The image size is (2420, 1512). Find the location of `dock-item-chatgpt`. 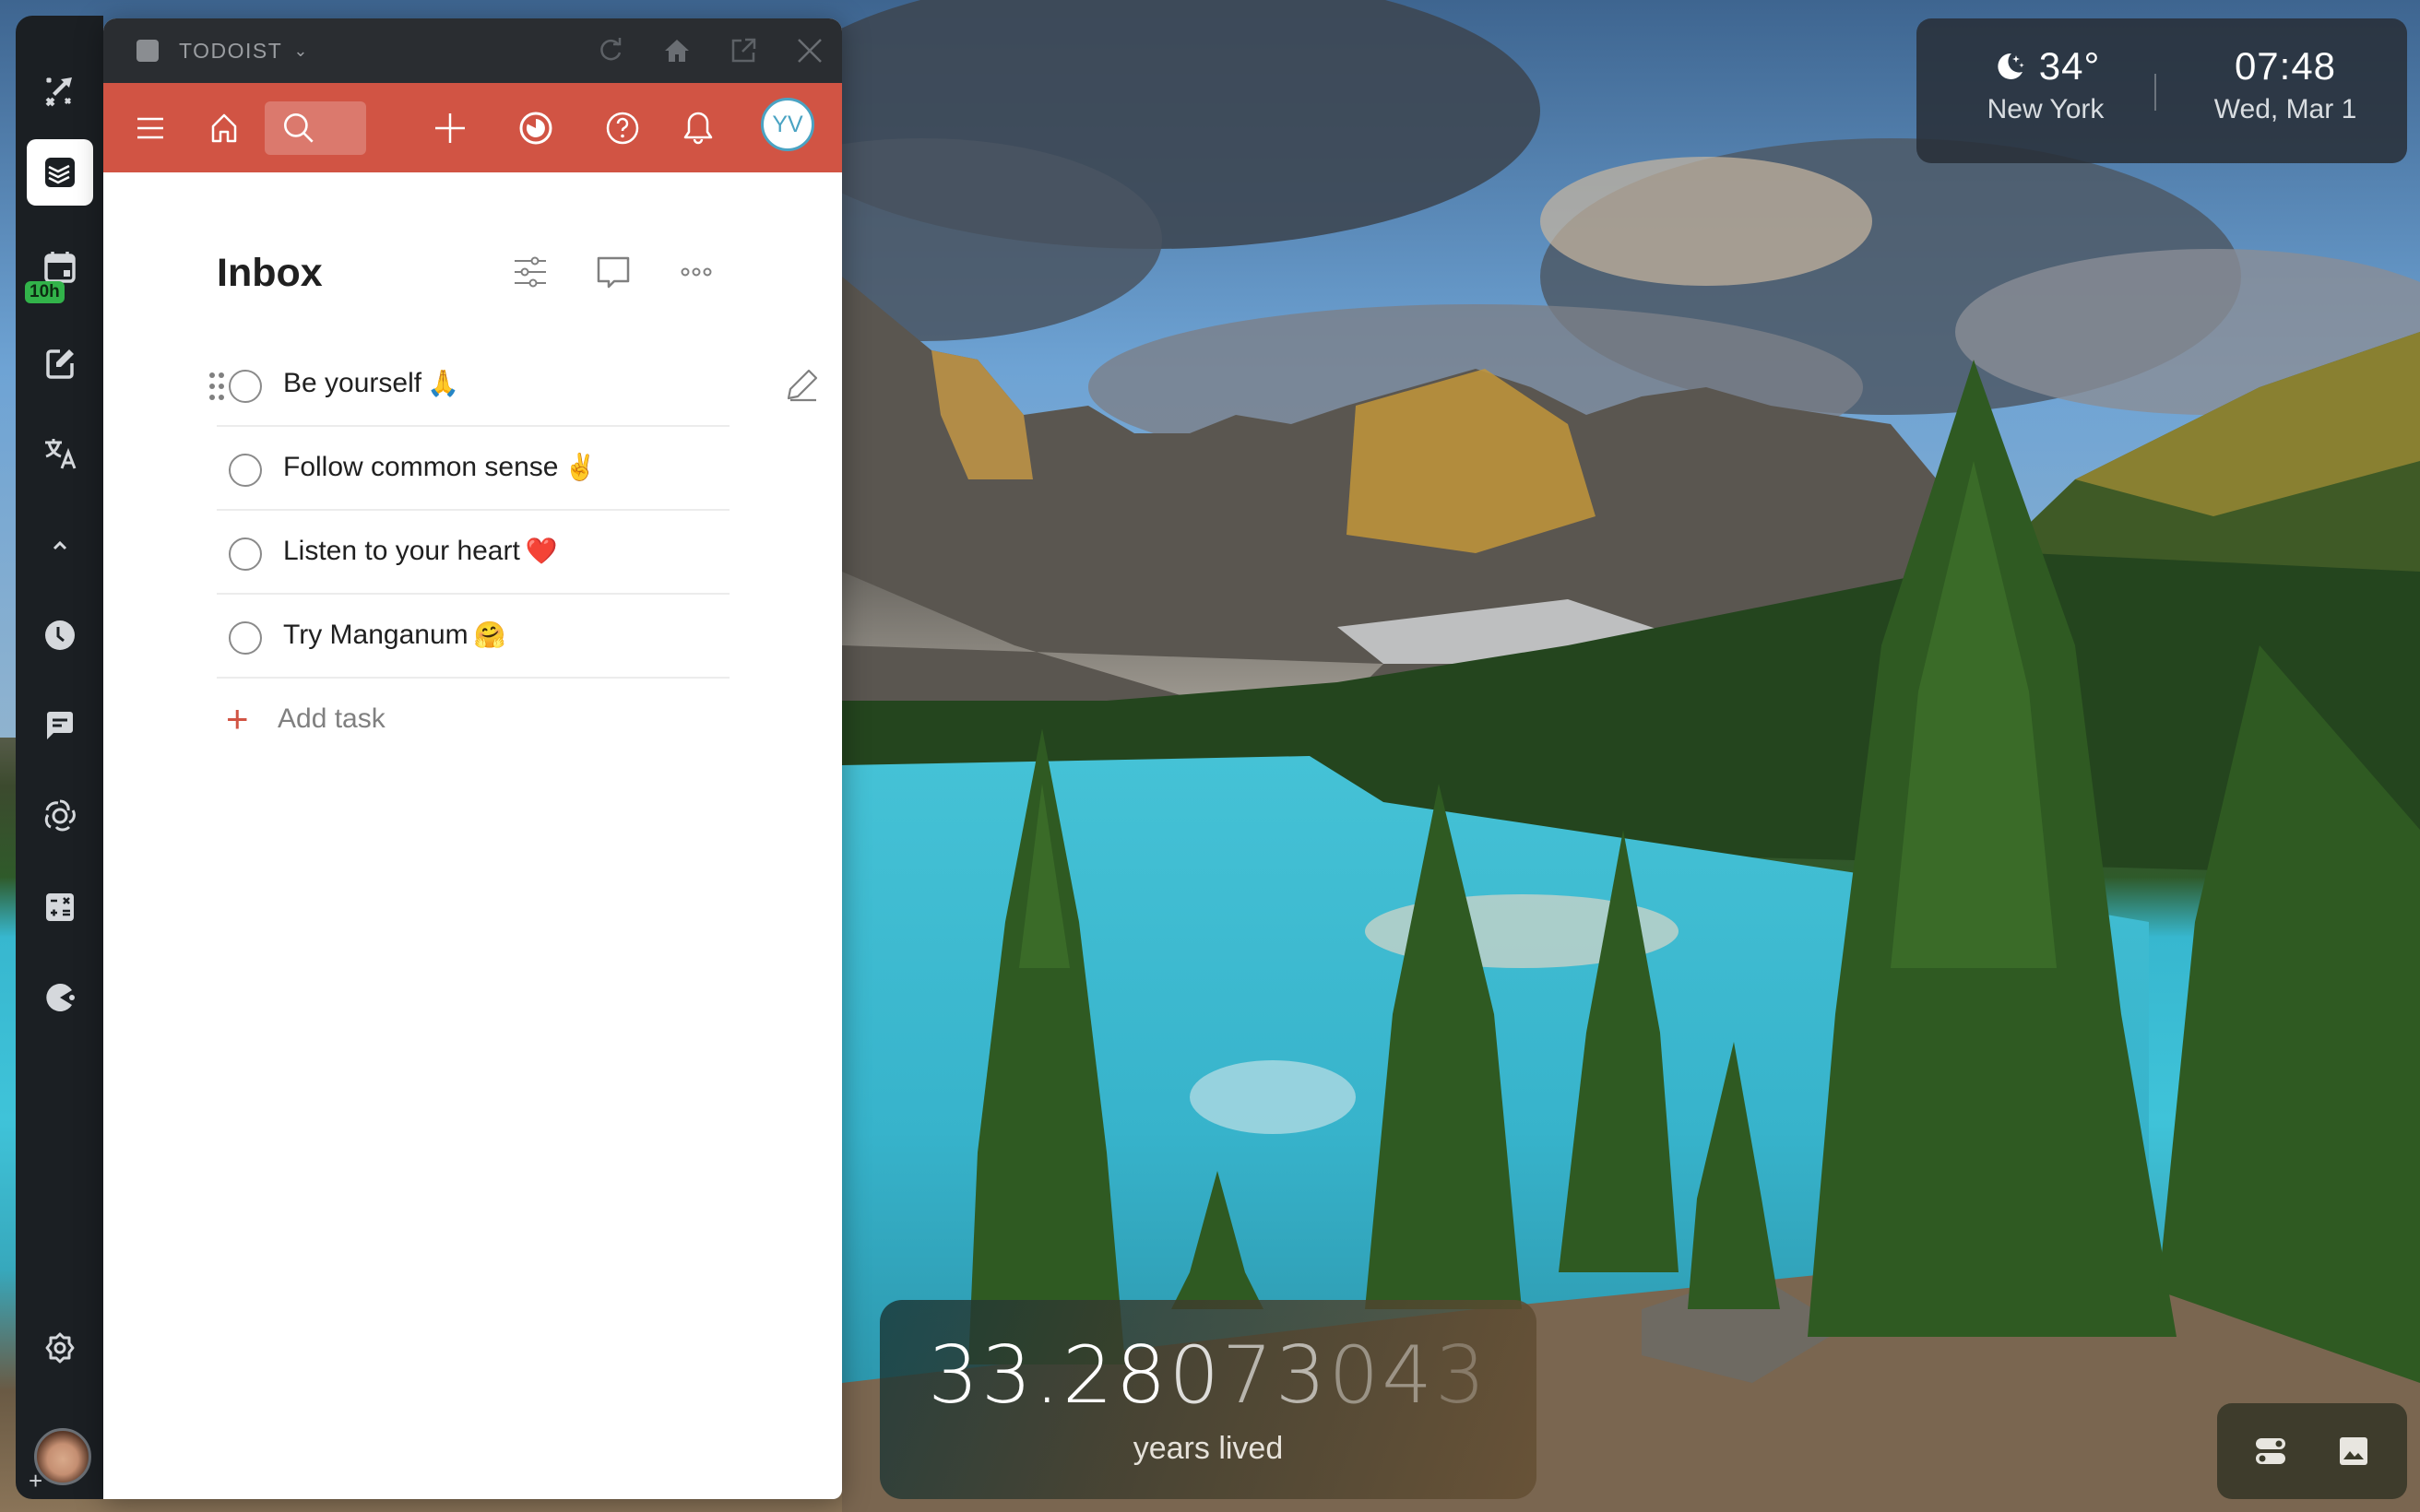

dock-item-chatgpt is located at coordinates (59, 816).